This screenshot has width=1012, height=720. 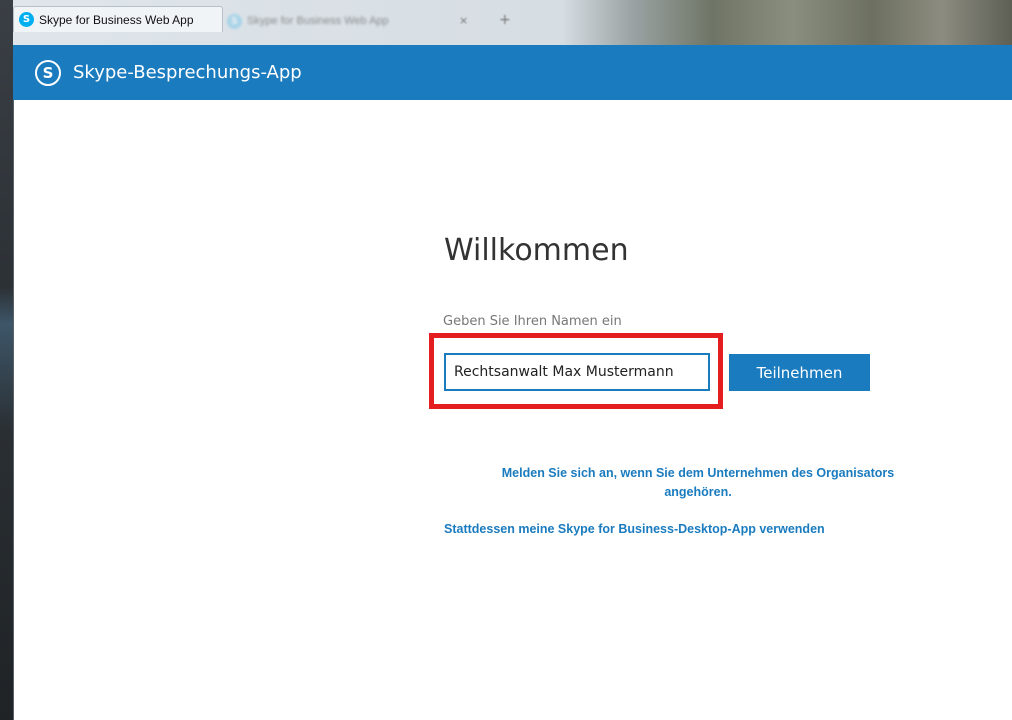 I want to click on close-tab-icon: ×, so click(x=463, y=20).